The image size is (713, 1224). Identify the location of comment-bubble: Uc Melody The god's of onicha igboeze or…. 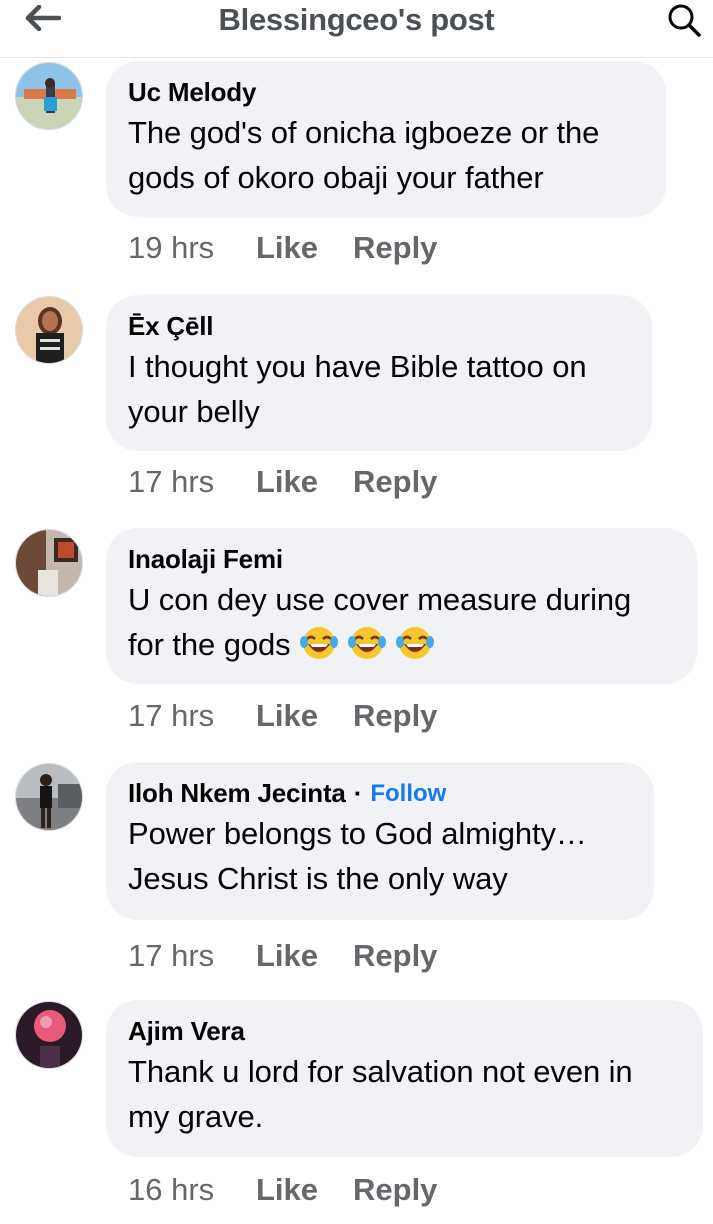
(386, 139).